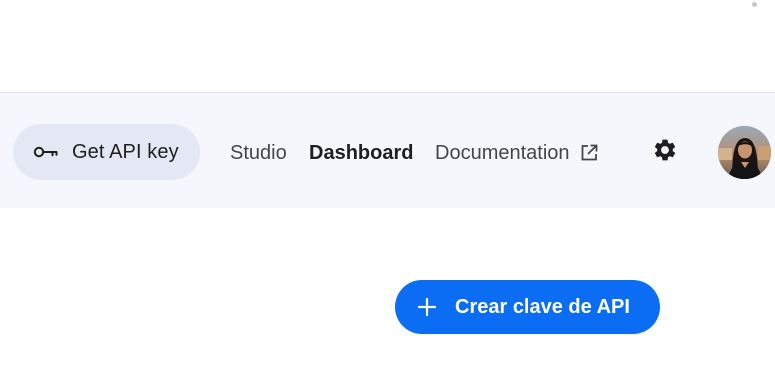 Image resolution: width=775 pixels, height=388 pixels. Describe the element at coordinates (258, 153) in the screenshot. I see `nav-link-studio: Studio` at that location.